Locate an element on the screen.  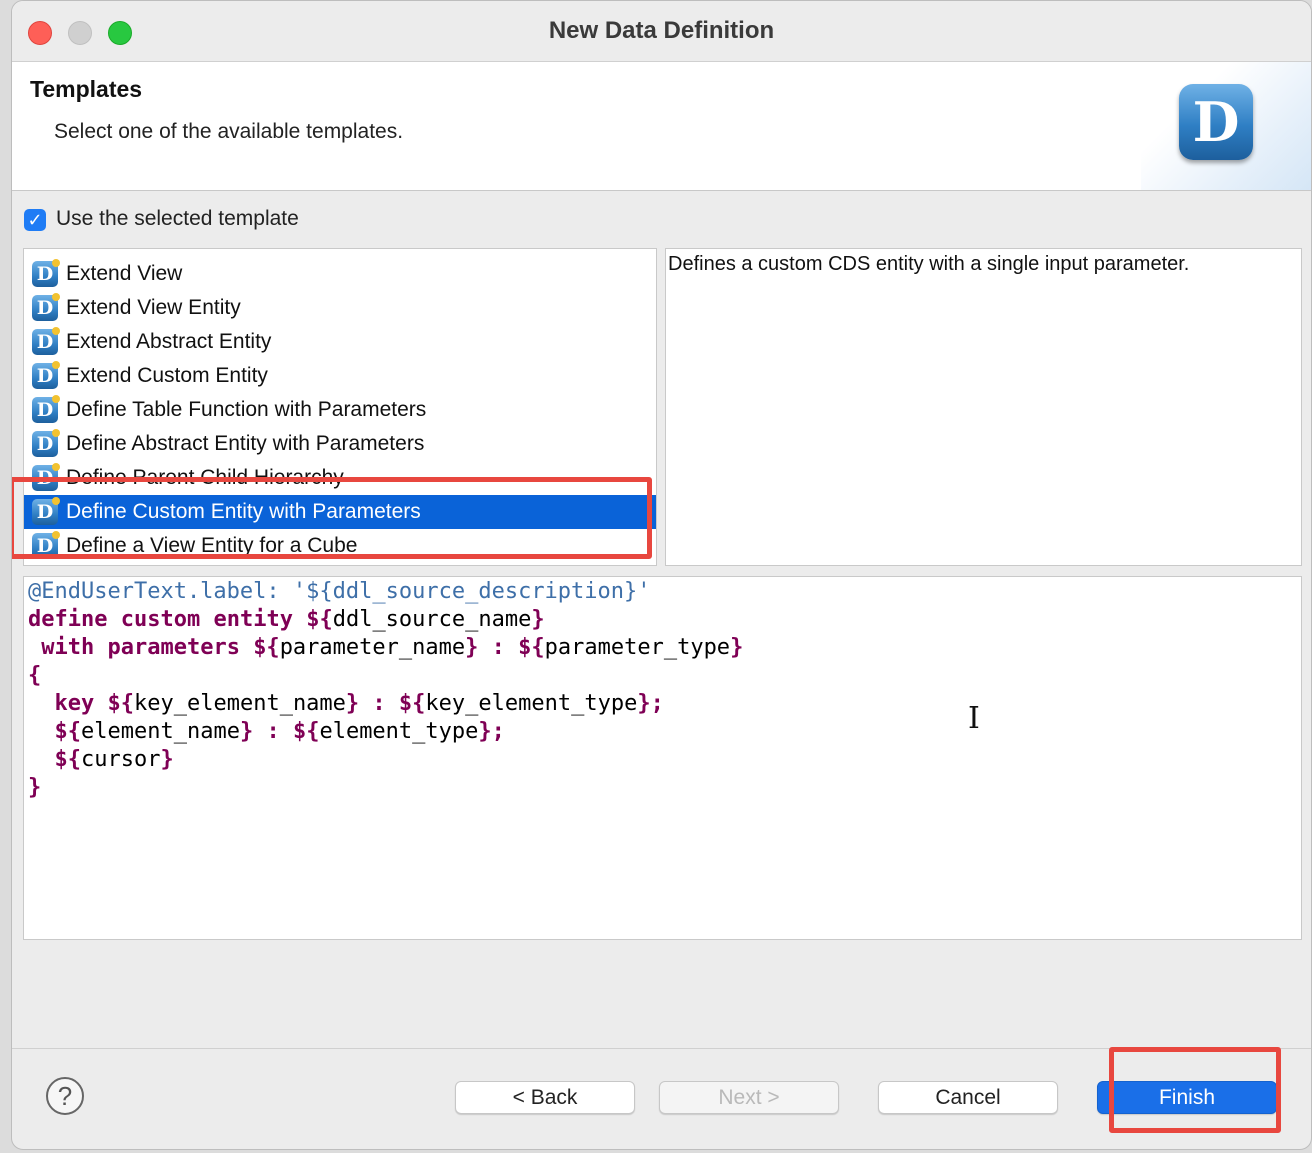
template-list-item-label: Extend View Entity is located at coordinates (153, 307).